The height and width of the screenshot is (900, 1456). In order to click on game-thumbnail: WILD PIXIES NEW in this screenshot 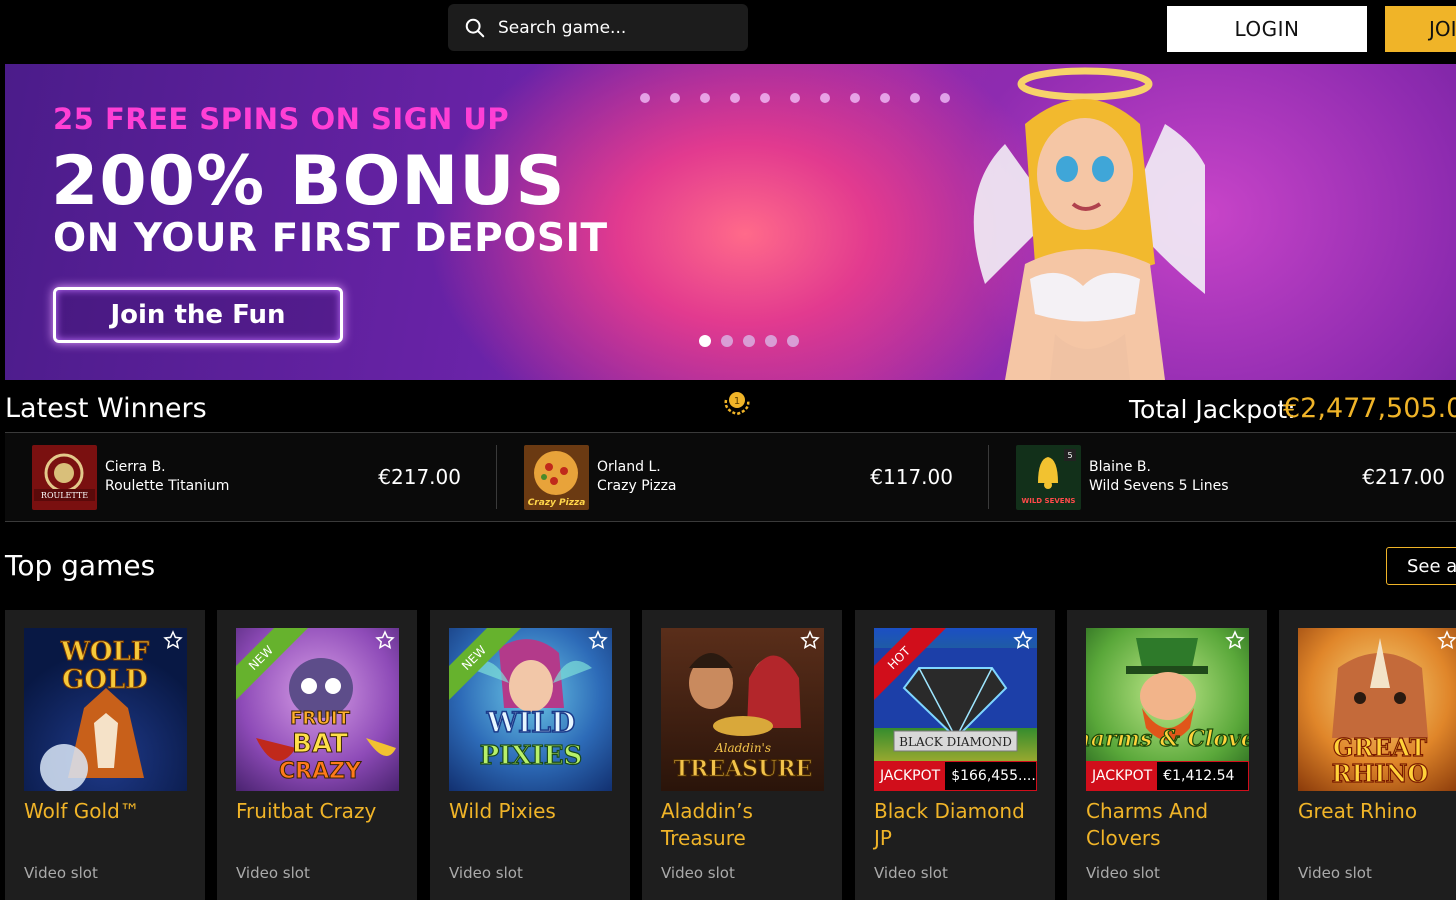, I will do `click(530, 709)`.